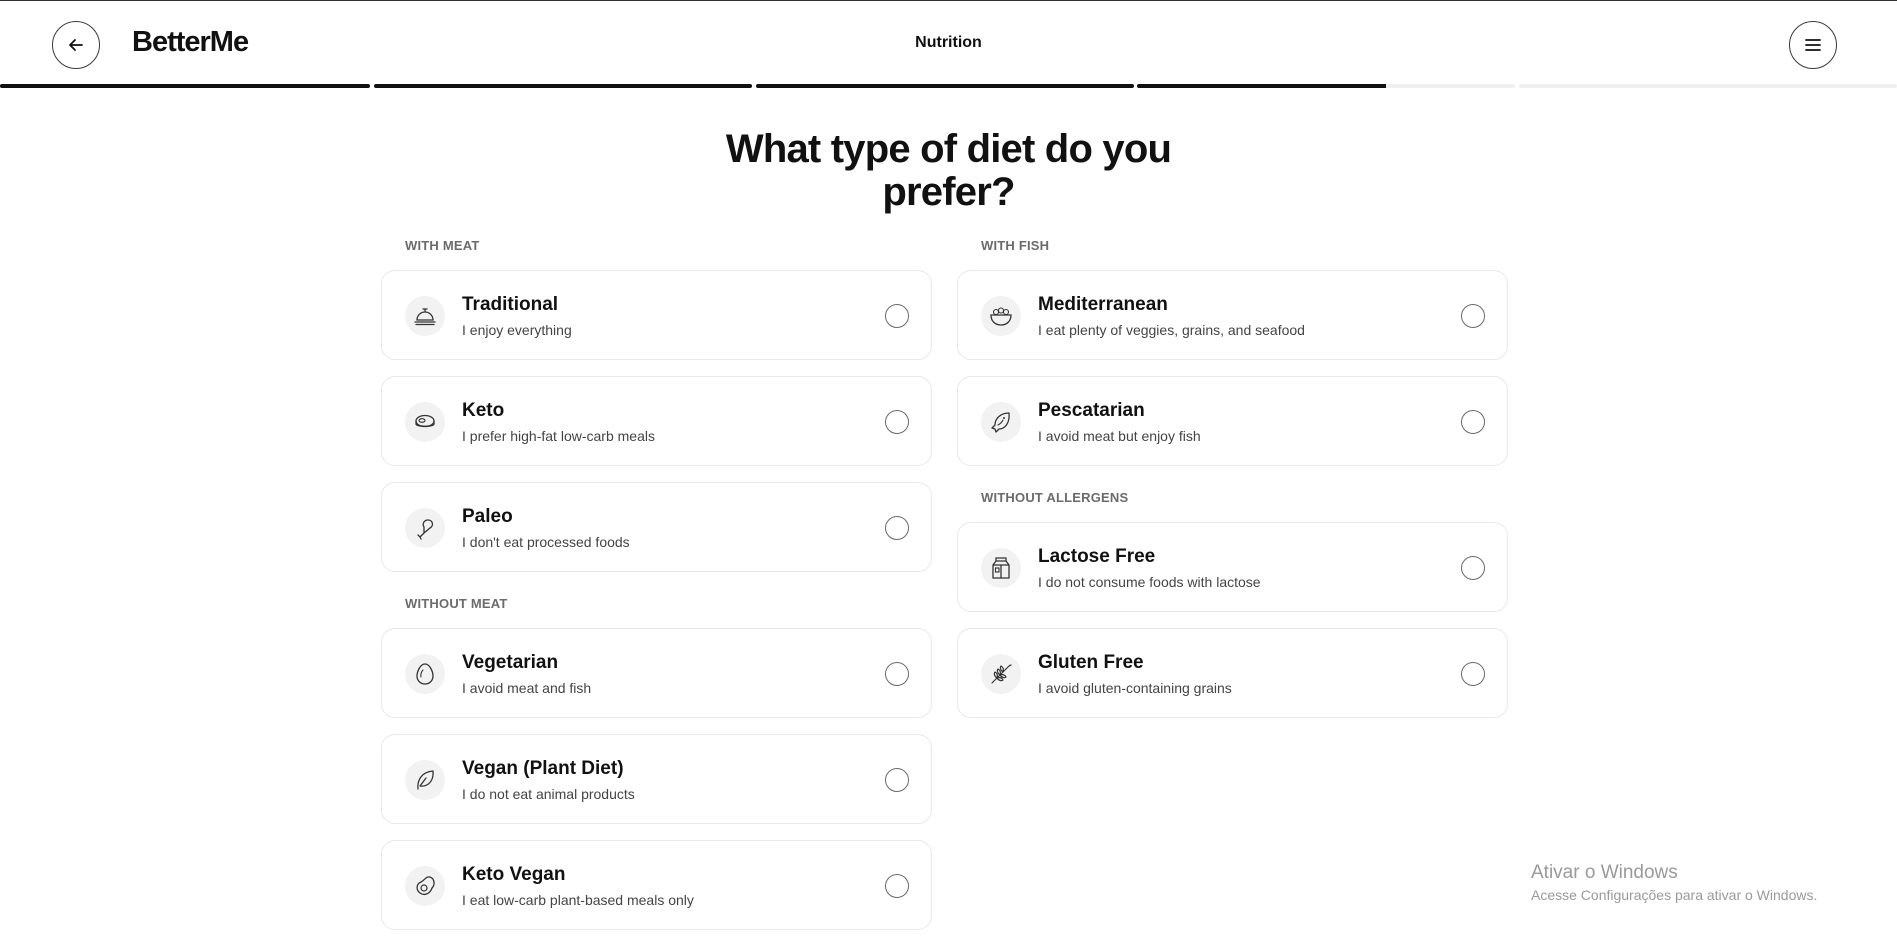 This screenshot has width=1897, height=950. I want to click on option-title: Keto Vegan, so click(514, 874).